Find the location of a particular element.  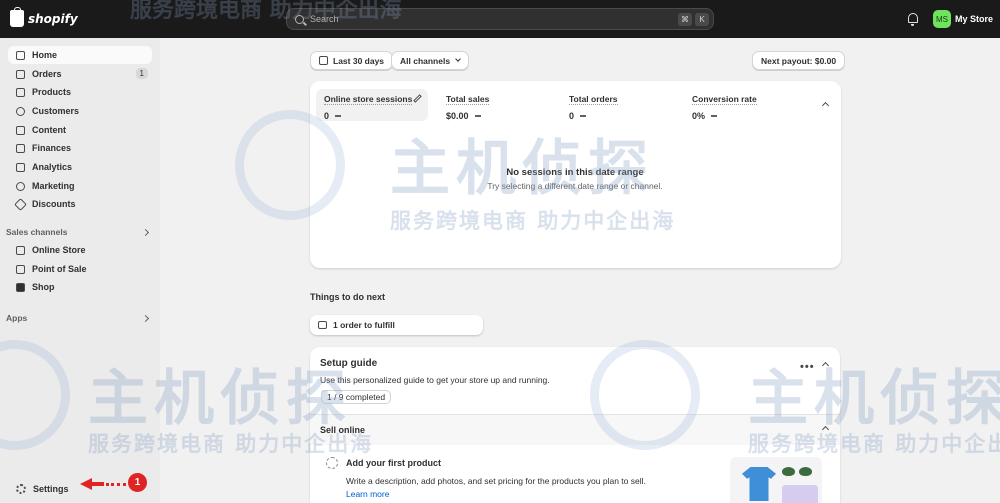

sidebar-item-analytics: Analytics is located at coordinates (80, 167).